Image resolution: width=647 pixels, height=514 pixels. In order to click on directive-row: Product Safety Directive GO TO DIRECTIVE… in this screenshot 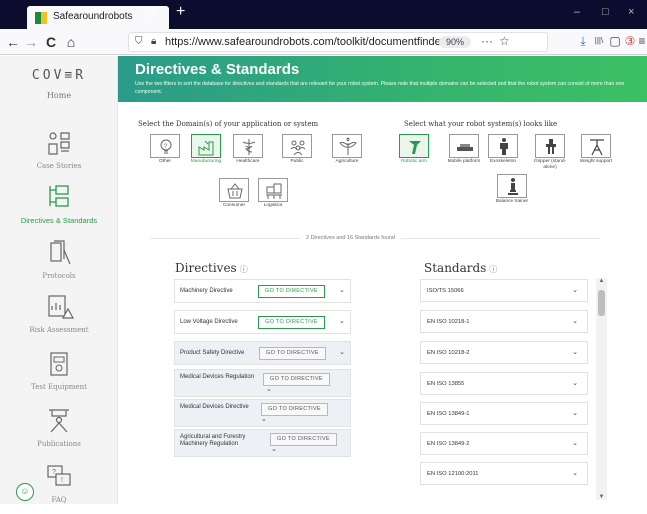, I will do `click(262, 353)`.